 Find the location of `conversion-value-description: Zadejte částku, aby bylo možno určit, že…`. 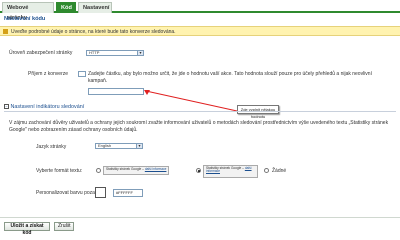

conversion-value-description: Zadejte částku, aby bylo možno určit, že… is located at coordinates (230, 77).